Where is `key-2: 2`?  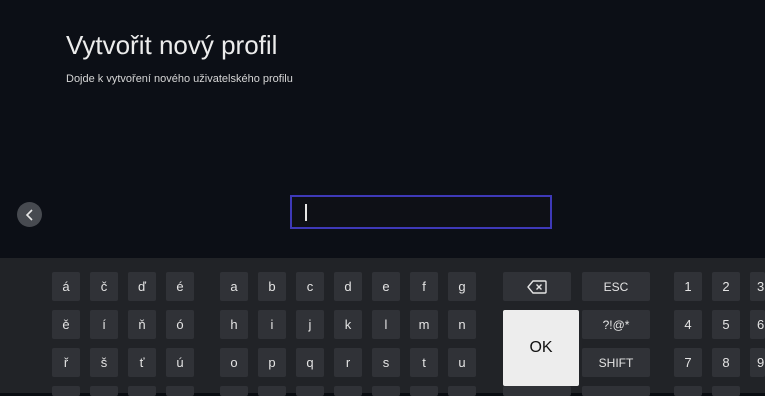 key-2: 2 is located at coordinates (726, 286).